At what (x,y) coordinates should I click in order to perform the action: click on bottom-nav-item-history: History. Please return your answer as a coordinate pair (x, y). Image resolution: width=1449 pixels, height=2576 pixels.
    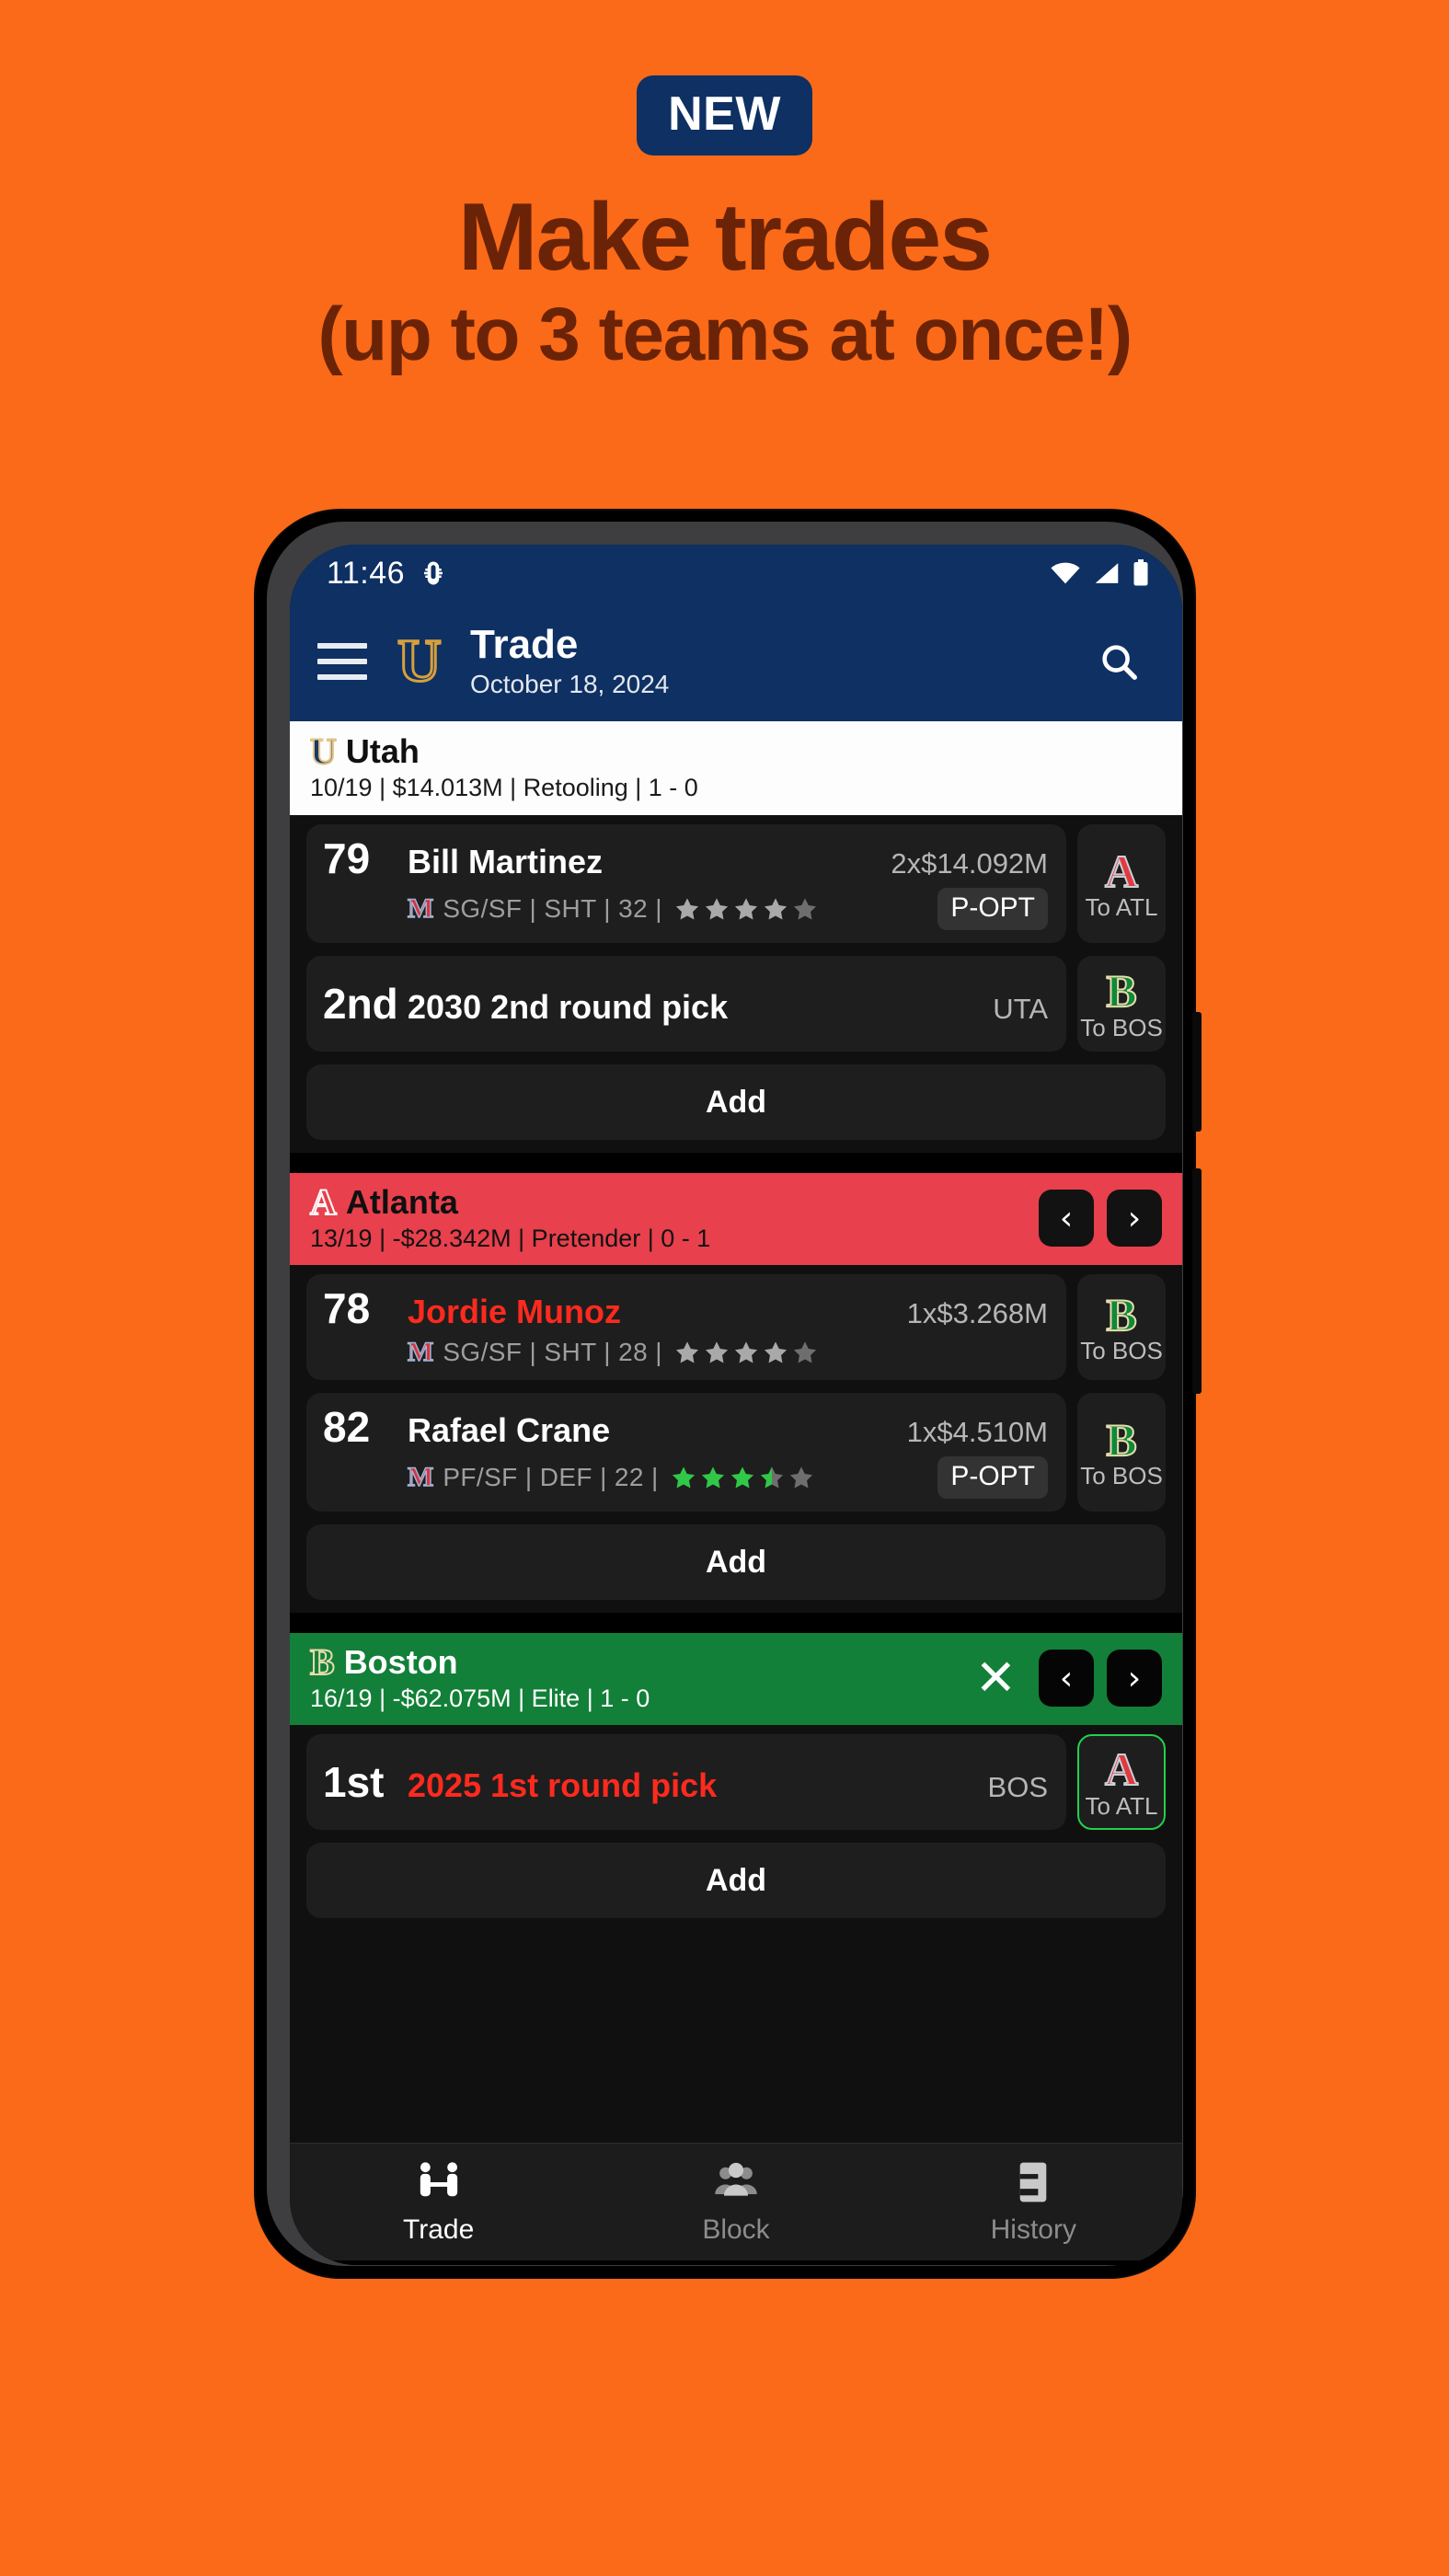
    Looking at the image, I should click on (1033, 2202).